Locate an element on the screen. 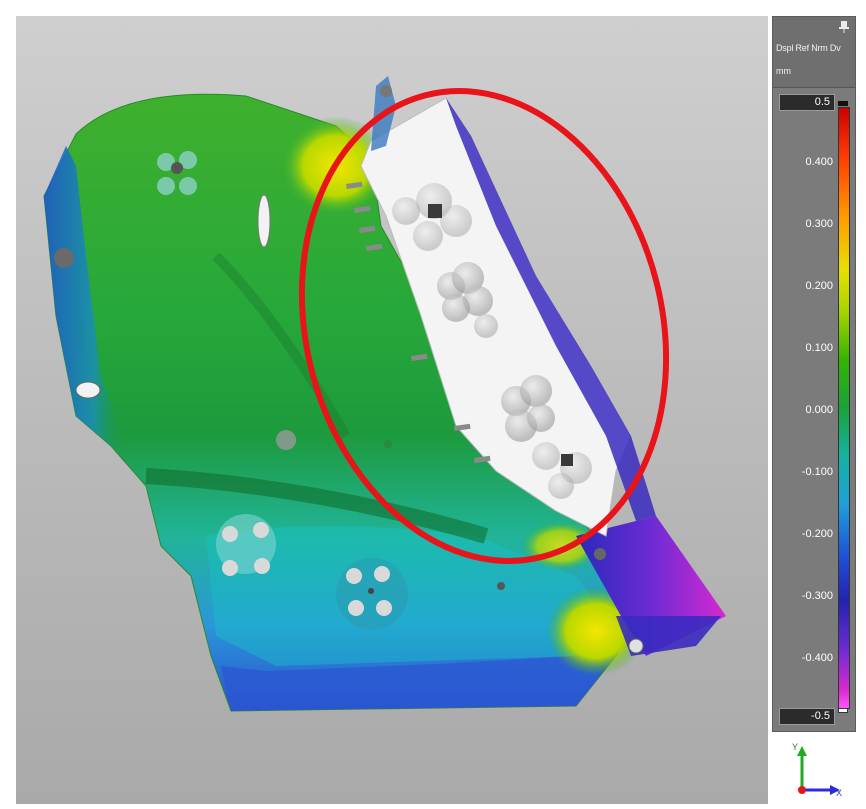  legend-tick: -0.200 is located at coordinates (817, 534).